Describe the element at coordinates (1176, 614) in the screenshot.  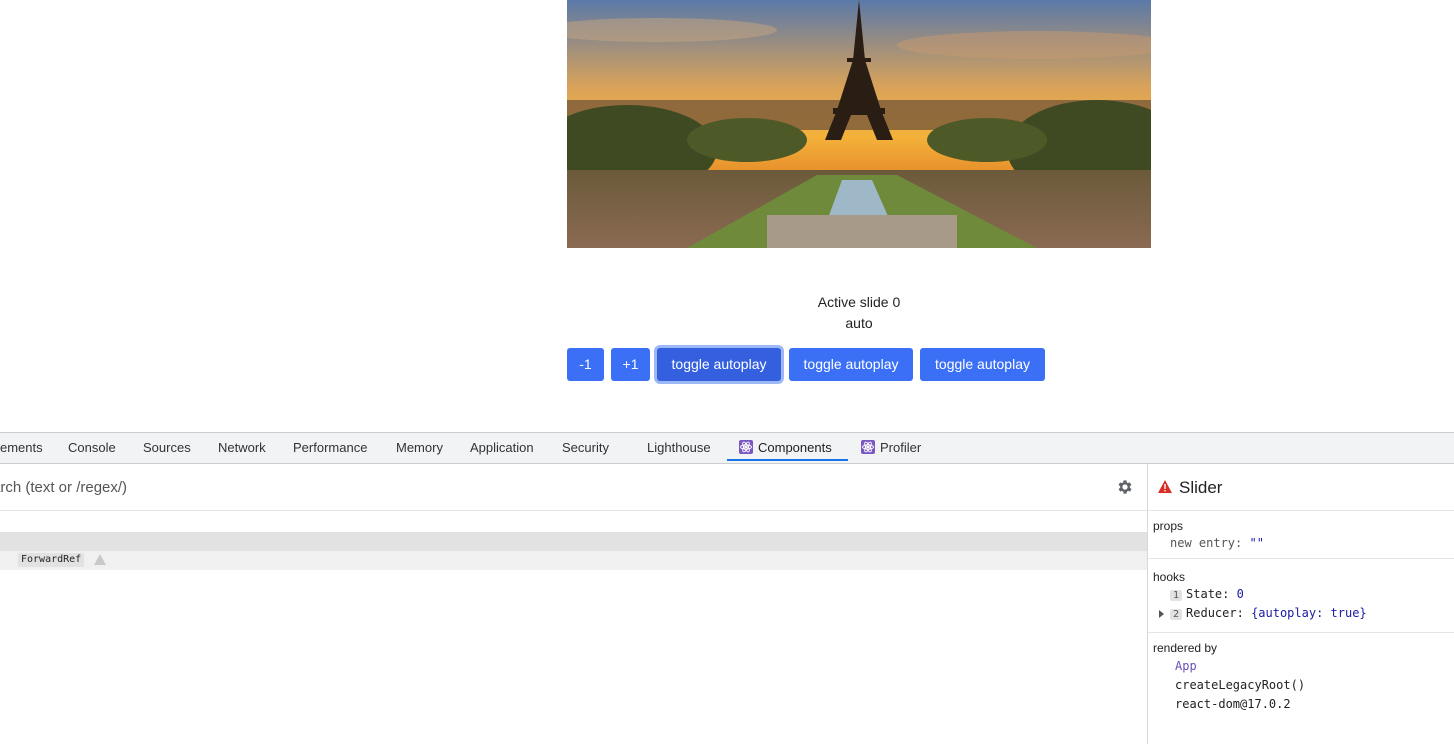
I see `hook-index: 2` at that location.